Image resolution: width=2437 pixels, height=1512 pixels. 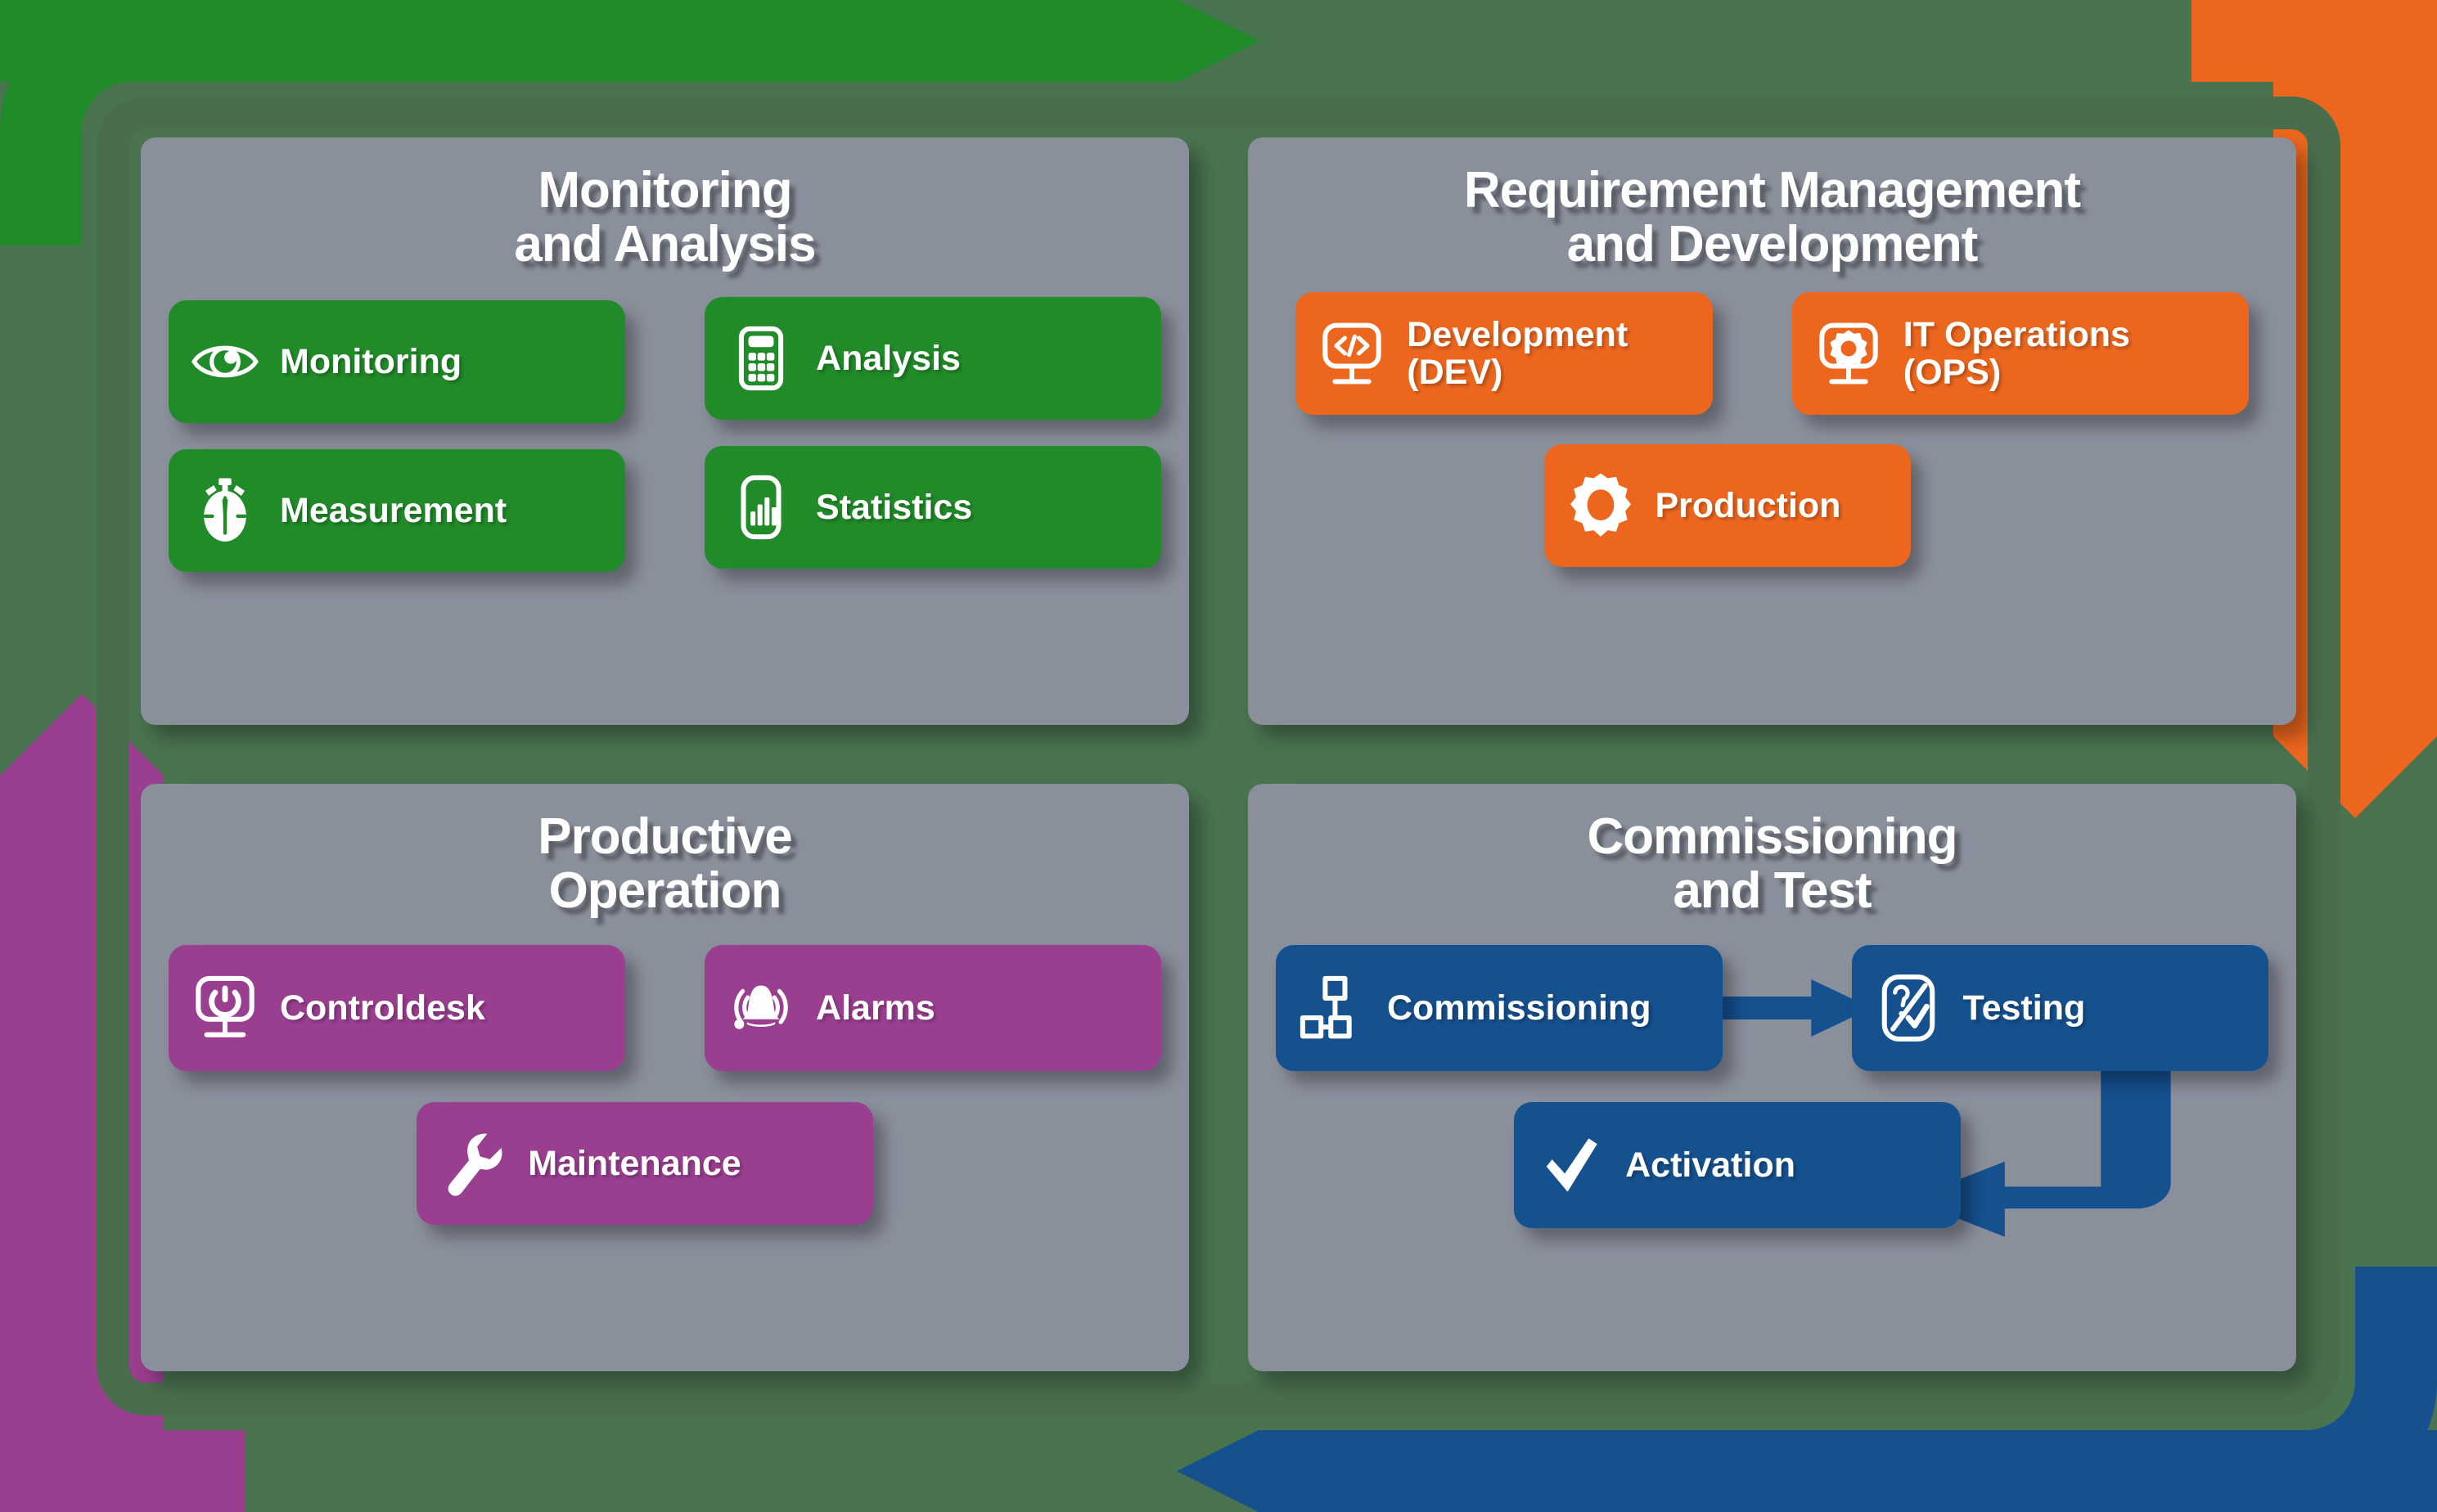 I want to click on question-check-icon, so click(x=1908, y=1008).